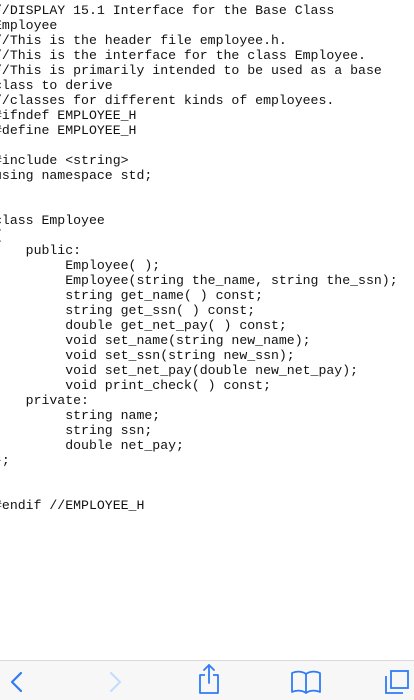 The image size is (414, 700). What do you see at coordinates (132, 295) in the screenshot?
I see `code-line: string get_name( ) const;` at bounding box center [132, 295].